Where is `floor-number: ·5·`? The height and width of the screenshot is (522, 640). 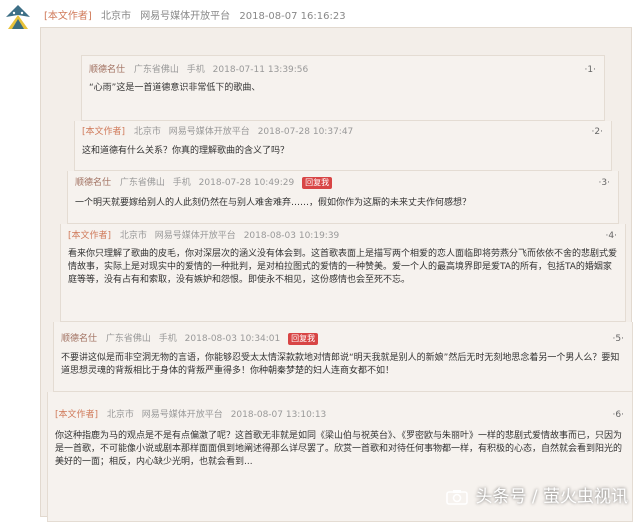
floor-number: ·5· is located at coordinates (618, 339).